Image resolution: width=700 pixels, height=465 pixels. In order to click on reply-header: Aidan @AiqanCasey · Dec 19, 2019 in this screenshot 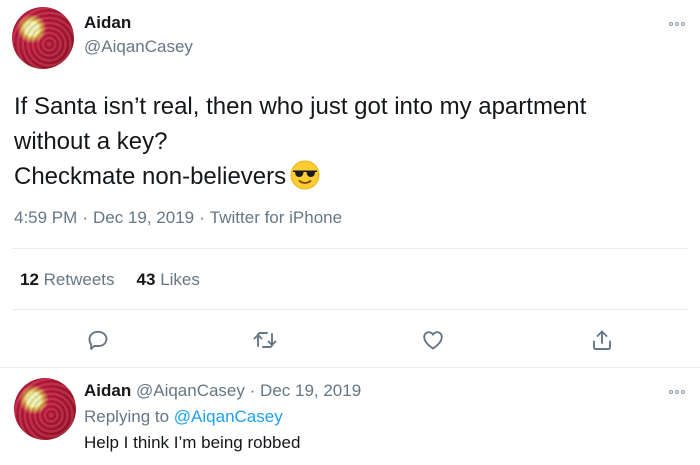, I will do `click(222, 391)`.